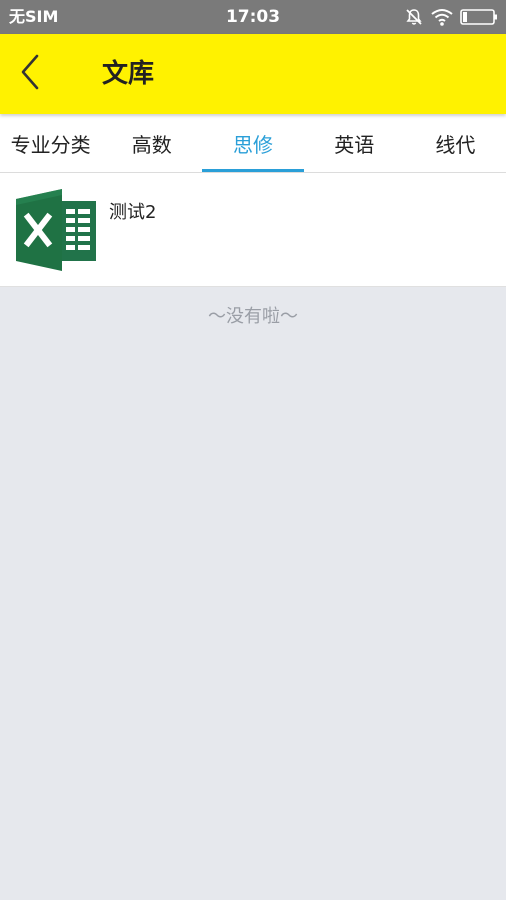 The image size is (506, 900). Describe the element at coordinates (253, 17) in the screenshot. I see `status-bar: 无SIM 17:03` at that location.